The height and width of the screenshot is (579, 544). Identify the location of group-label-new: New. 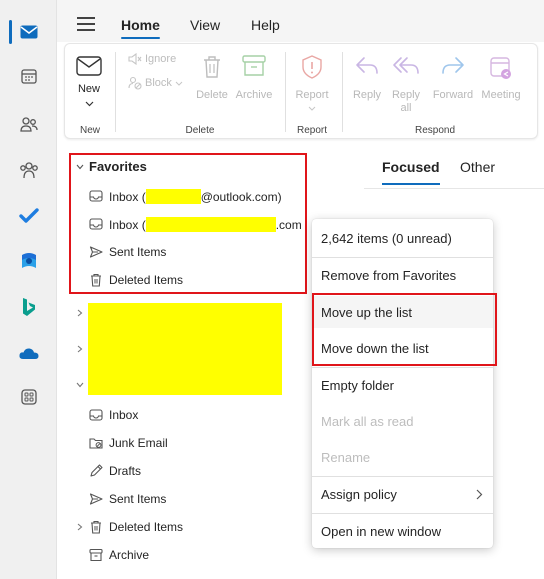
(89, 130).